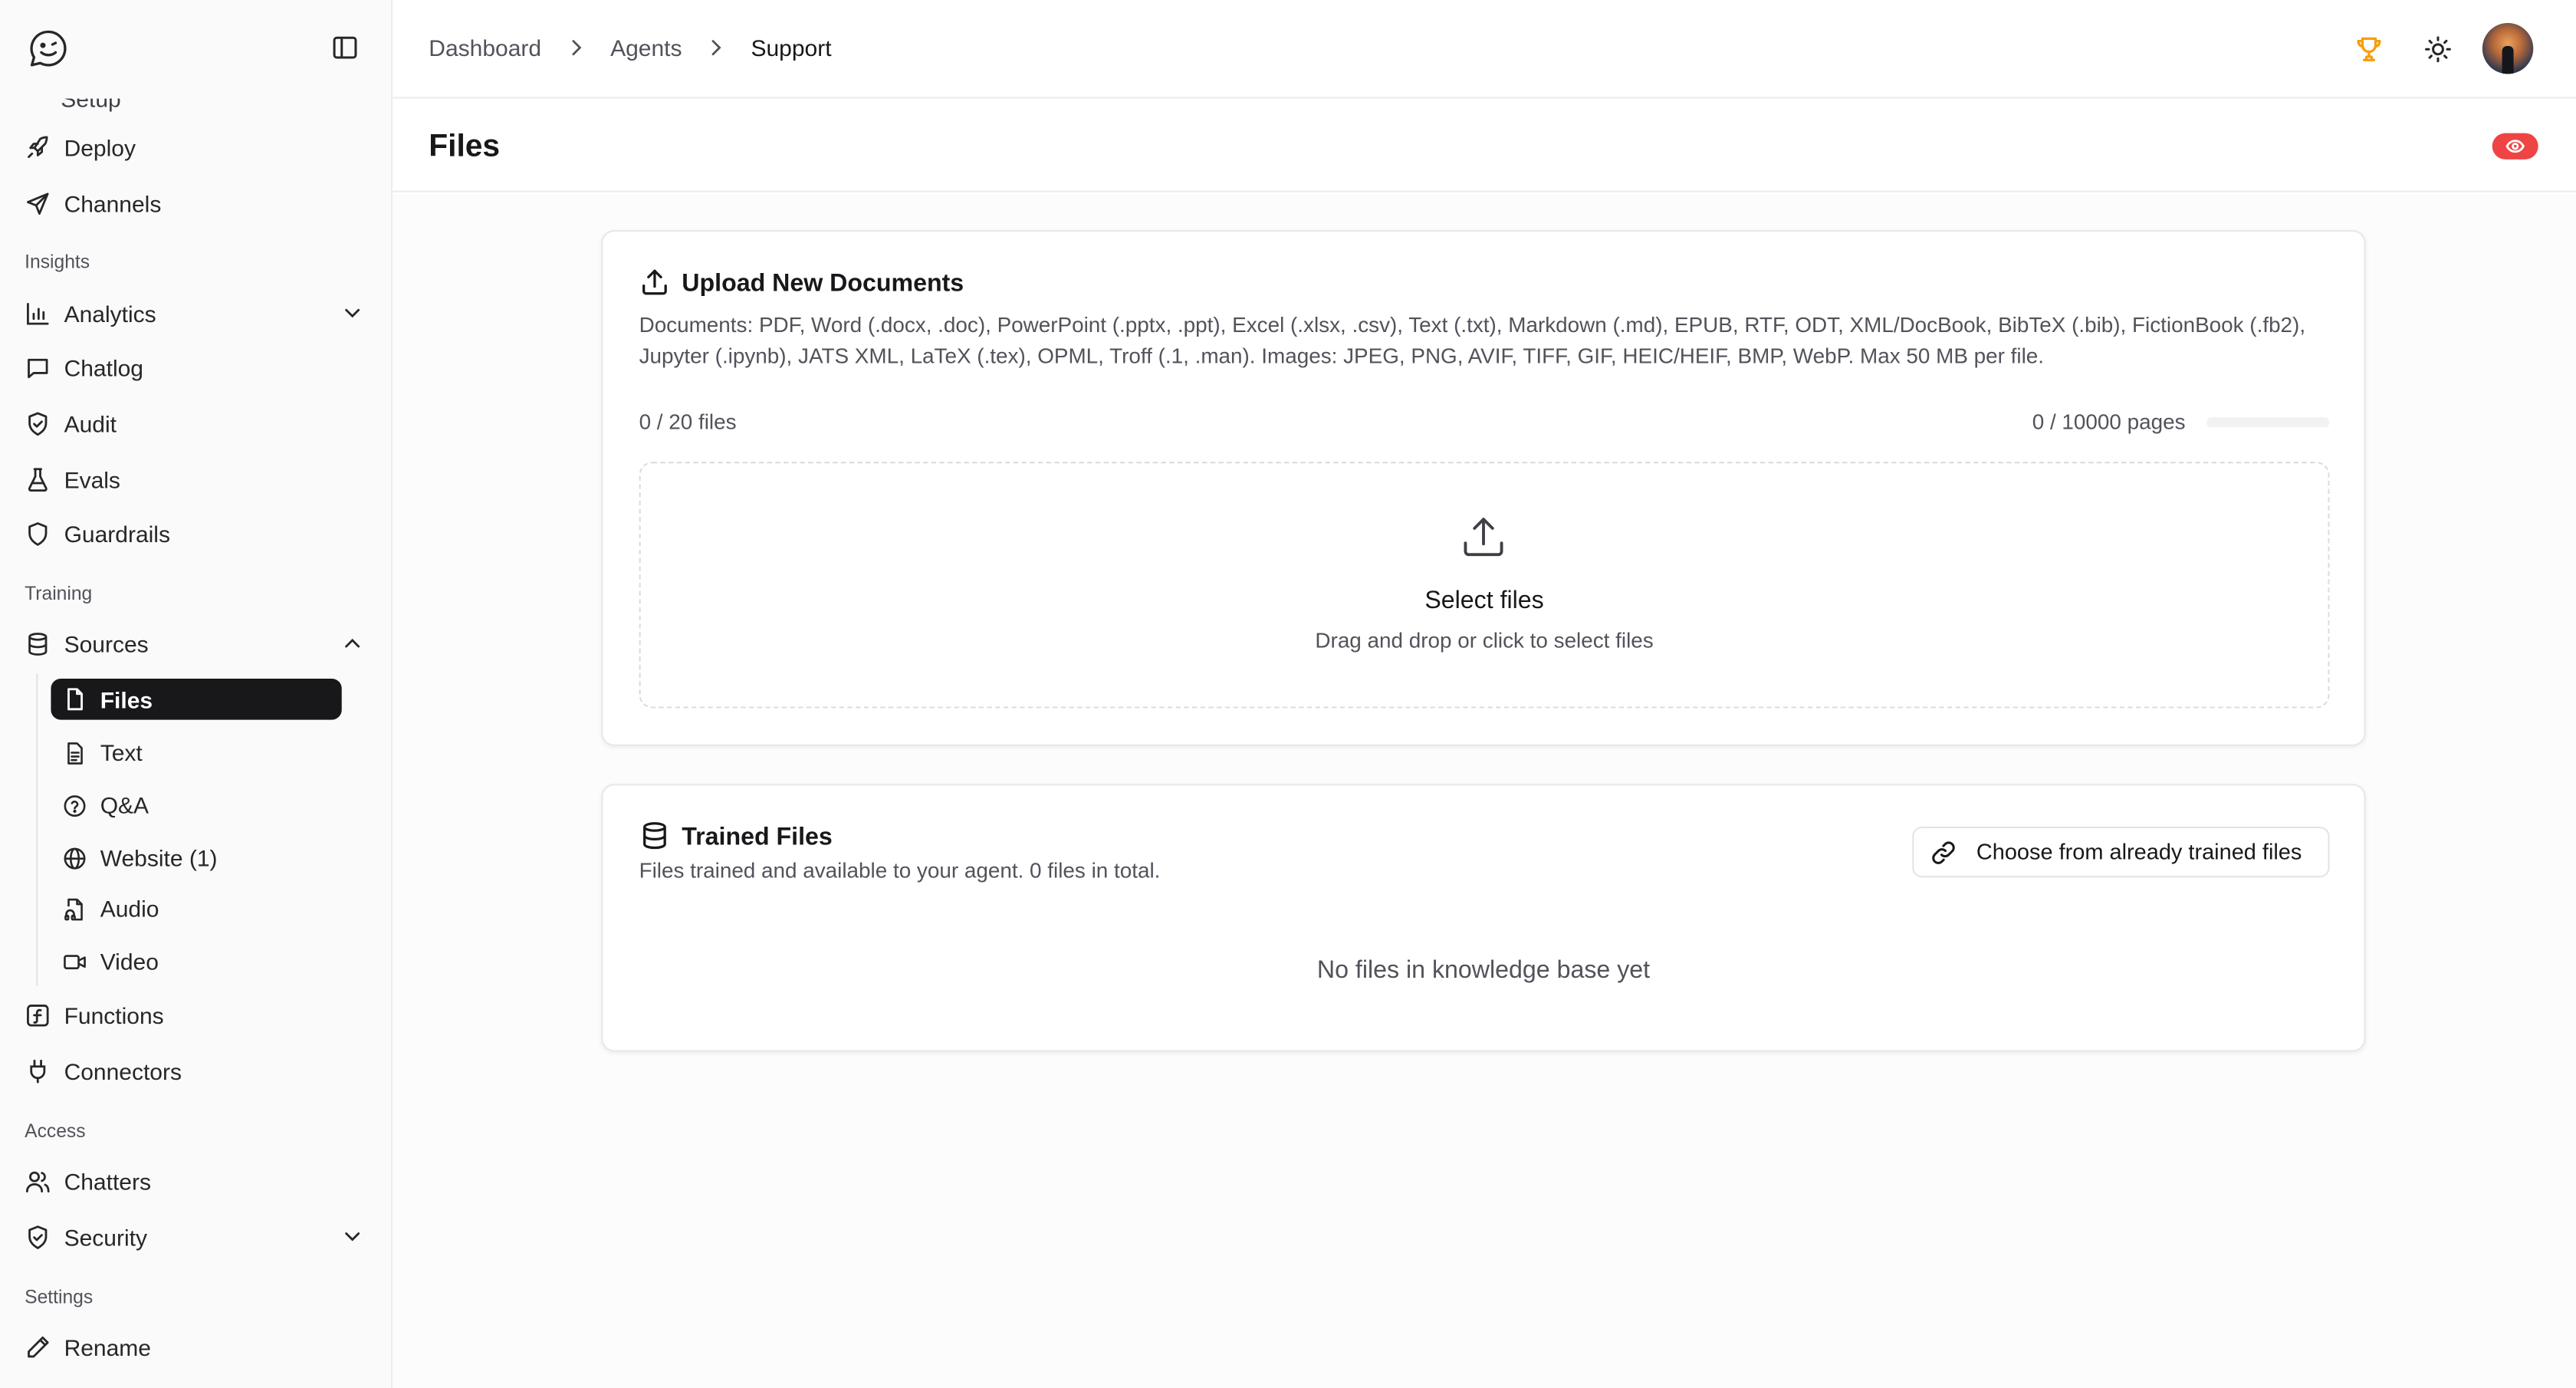 Image resolution: width=2576 pixels, height=1388 pixels. What do you see at coordinates (2369, 49) in the screenshot?
I see `trophy-icon` at bounding box center [2369, 49].